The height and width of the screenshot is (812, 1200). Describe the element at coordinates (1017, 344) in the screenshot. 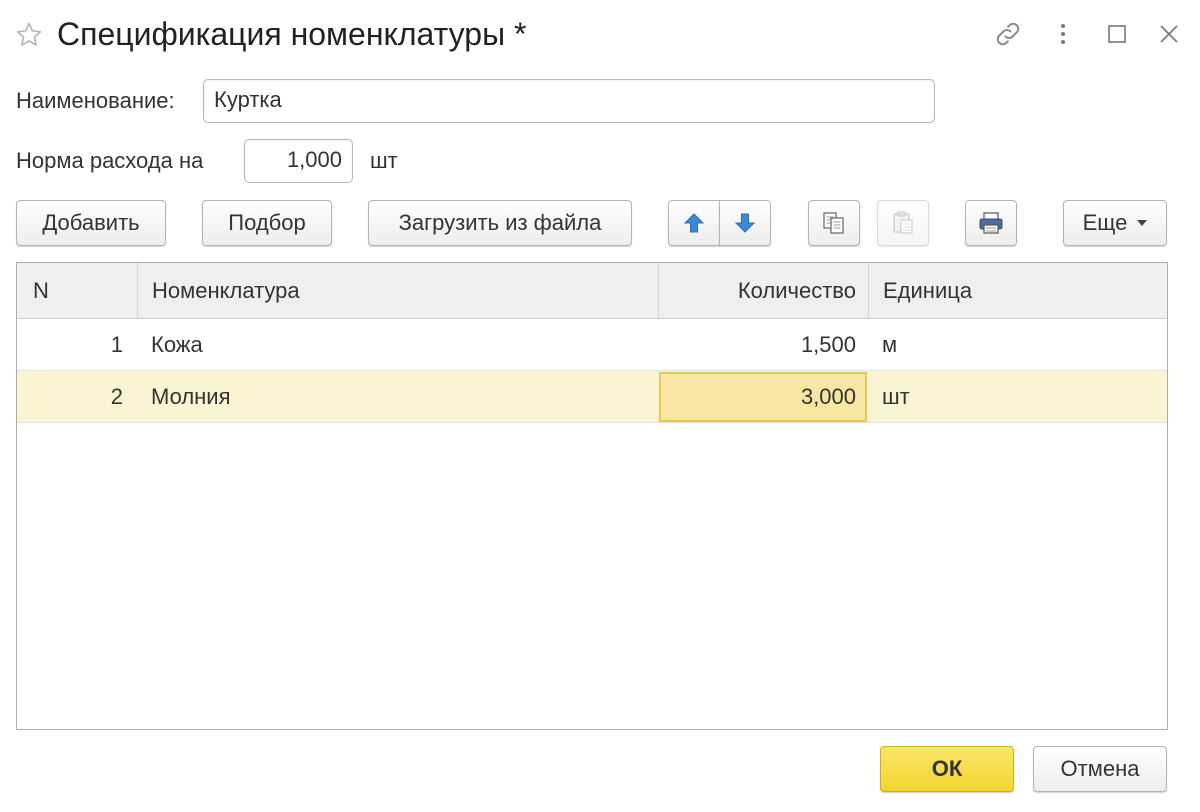

I see `row-unit: м` at that location.